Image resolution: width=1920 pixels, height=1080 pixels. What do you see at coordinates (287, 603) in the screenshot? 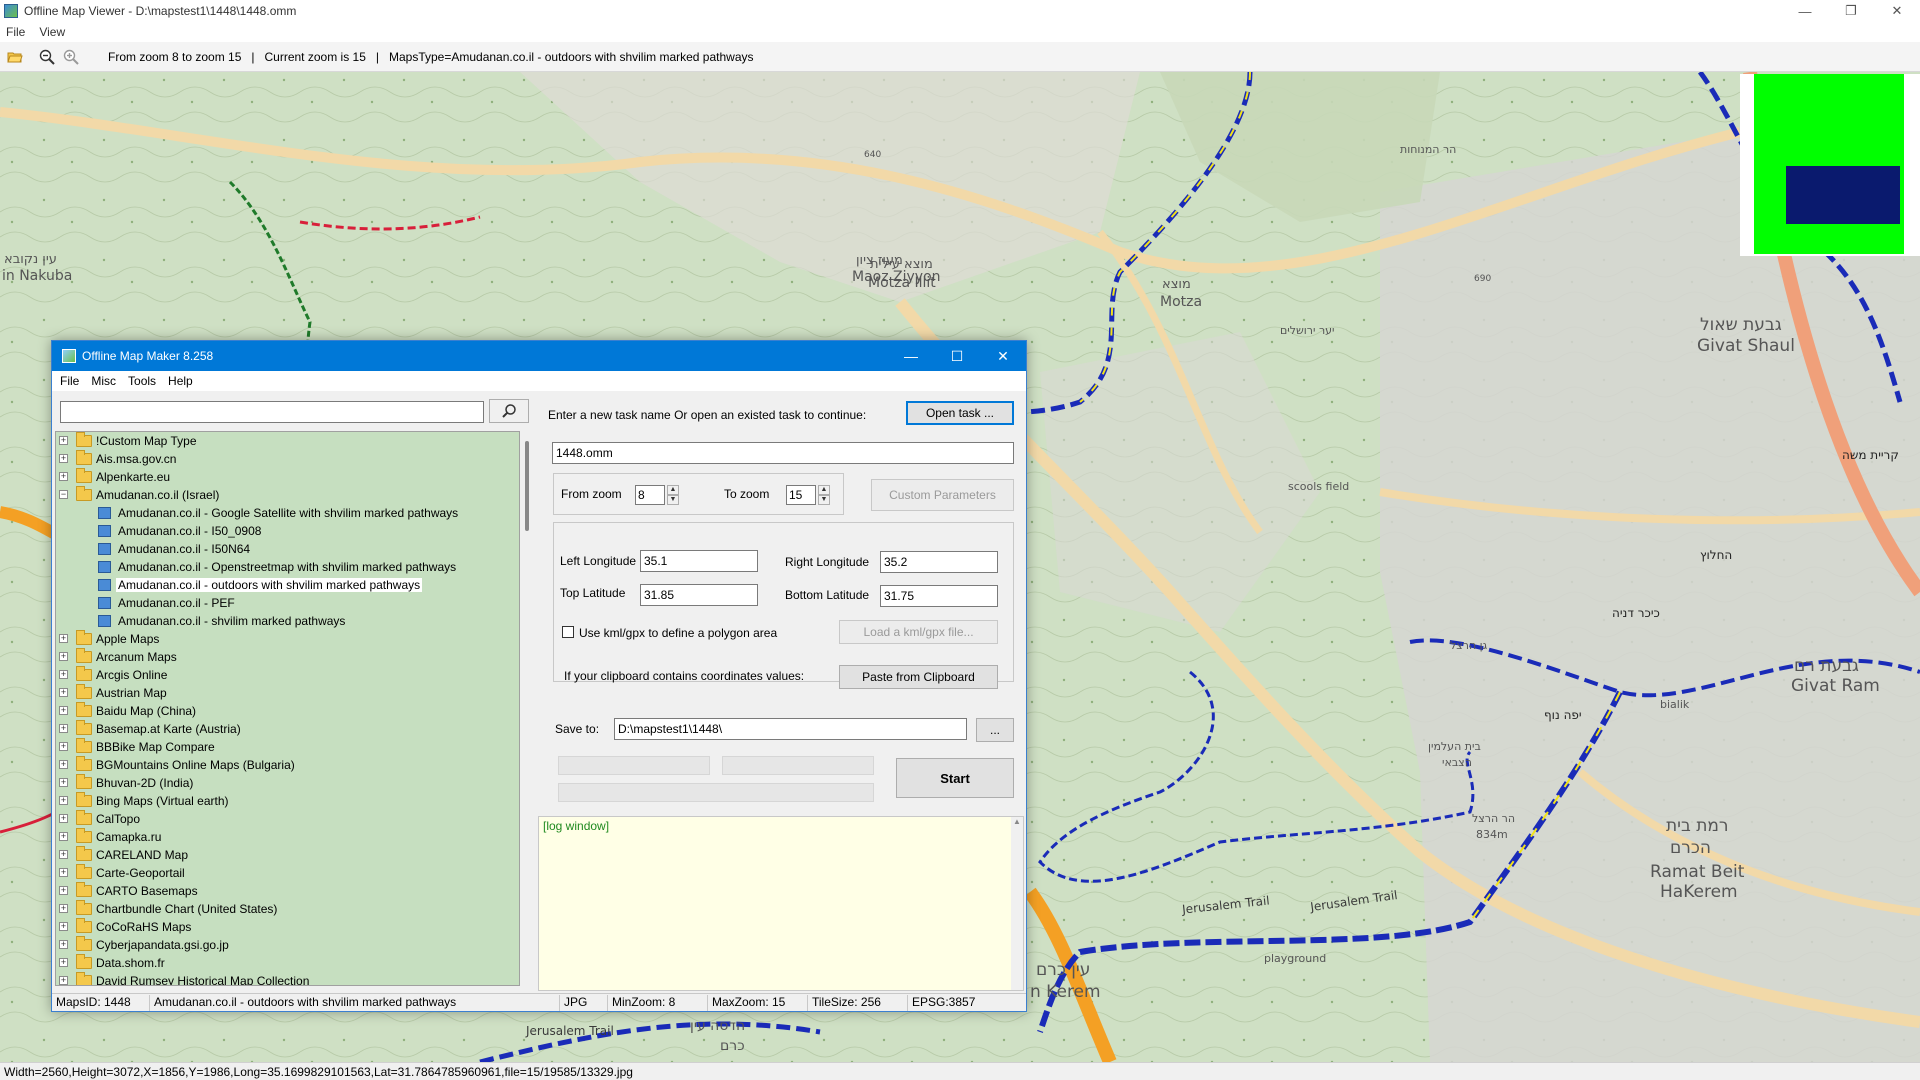
I see `tree-child-item: Amudanan.co.il - PEF` at bounding box center [287, 603].